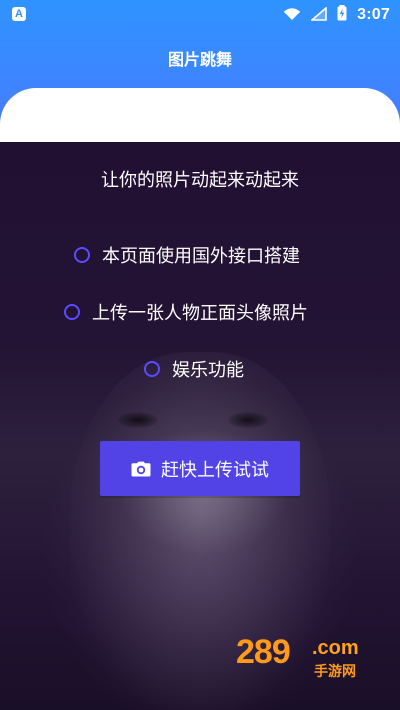 The height and width of the screenshot is (710, 400). Describe the element at coordinates (200, 313) in the screenshot. I see `feature-text: 上传一张人物正面头像照片` at that location.